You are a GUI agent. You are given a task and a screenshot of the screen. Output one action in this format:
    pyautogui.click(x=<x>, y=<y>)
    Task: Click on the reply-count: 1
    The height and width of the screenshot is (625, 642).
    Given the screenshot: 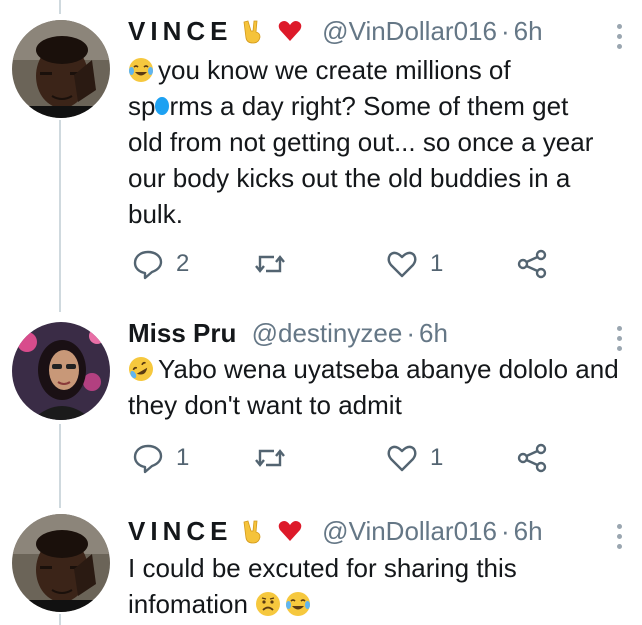 What is the action you would take?
    pyautogui.click(x=183, y=457)
    